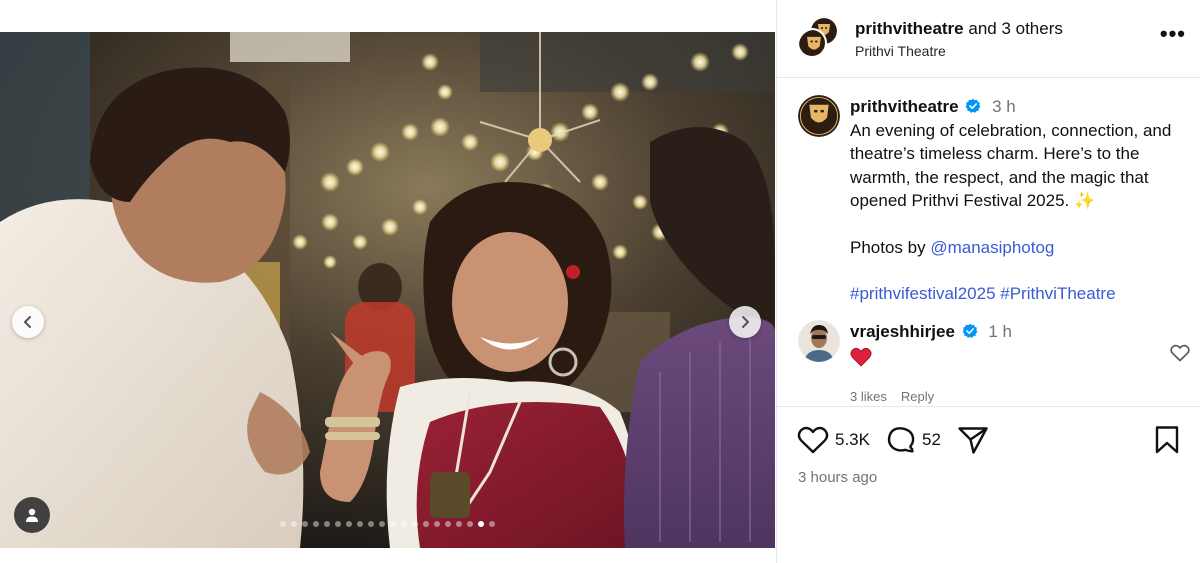  I want to click on reply-button: Reply, so click(917, 396).